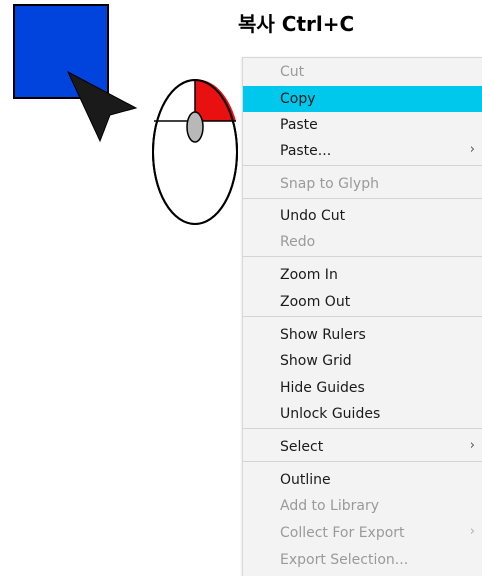  What do you see at coordinates (296, 24) in the screenshot?
I see `shortcut-caption: 복사 Ctrl+C` at bounding box center [296, 24].